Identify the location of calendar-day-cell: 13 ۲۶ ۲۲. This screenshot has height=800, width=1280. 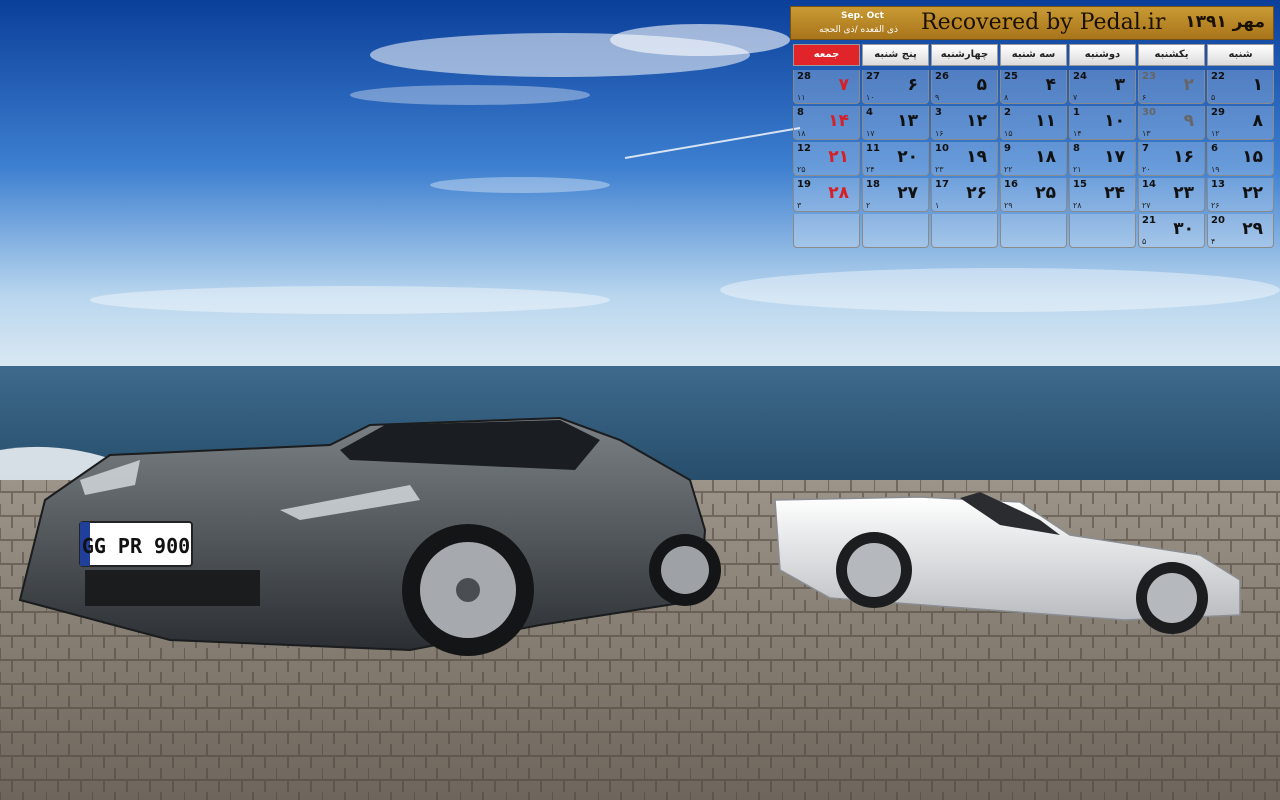
(1240, 195).